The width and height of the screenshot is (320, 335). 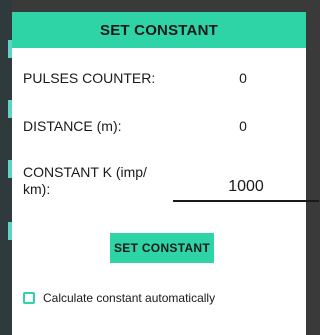 I want to click on constant-k-input, so click(x=246, y=188).